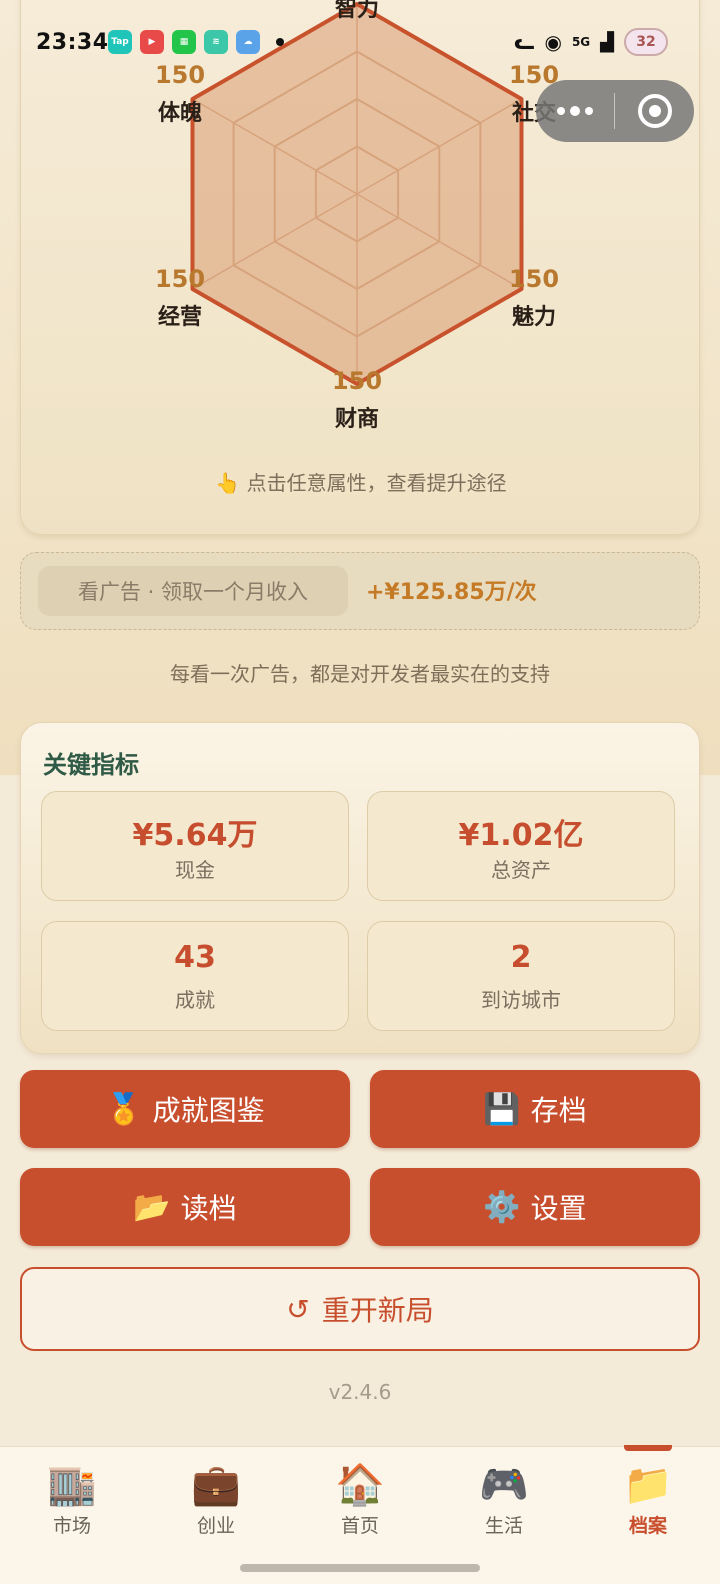 This screenshot has height=1584, width=720. What do you see at coordinates (360, 674) in the screenshot?
I see `support-text: 每看一次广告，都是对开发者最实在的支持` at bounding box center [360, 674].